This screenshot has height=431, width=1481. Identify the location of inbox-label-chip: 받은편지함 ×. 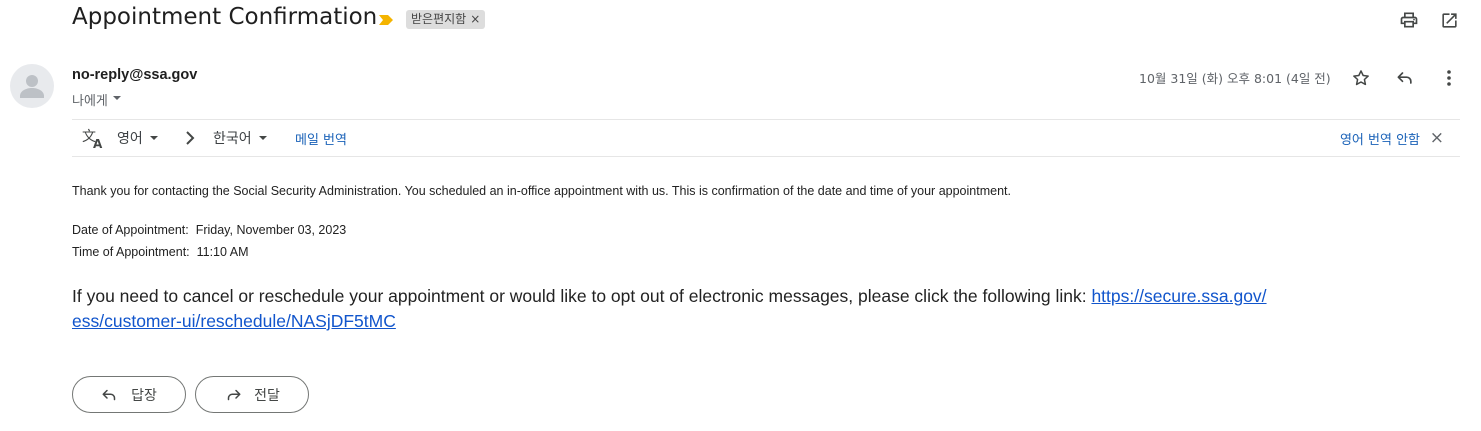
(446, 19).